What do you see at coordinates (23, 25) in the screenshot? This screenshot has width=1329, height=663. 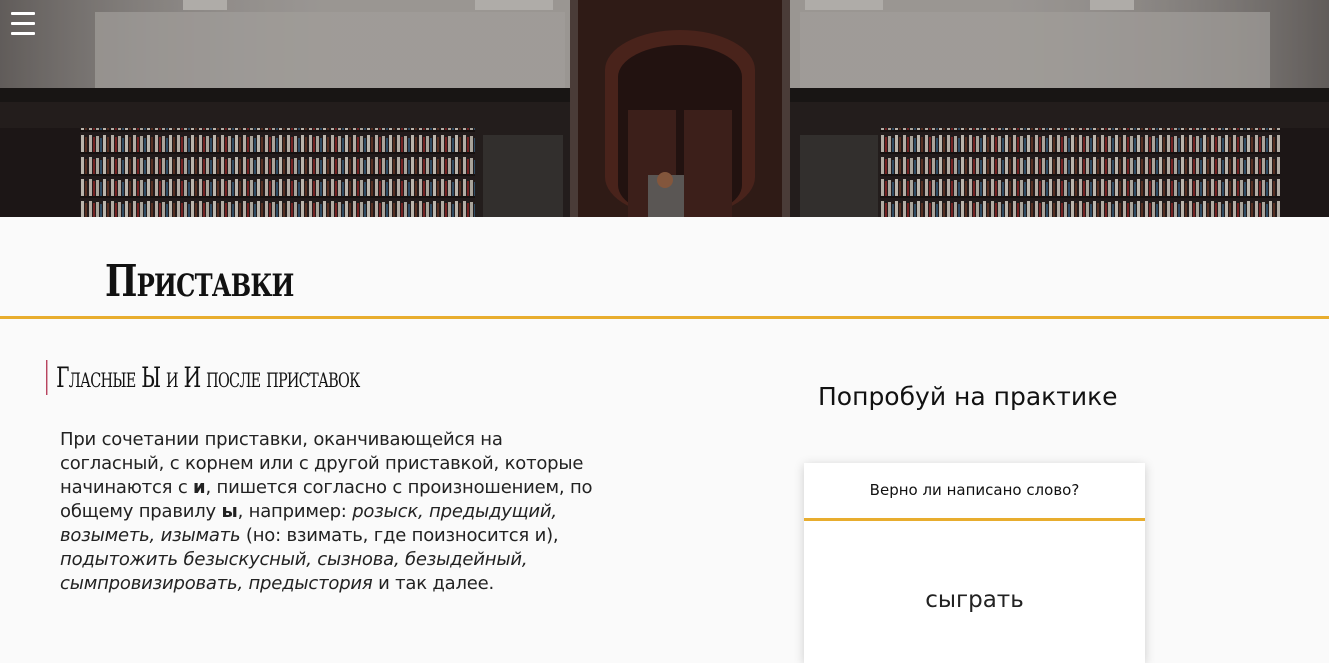 I see `hamburger-menu-icon` at bounding box center [23, 25].